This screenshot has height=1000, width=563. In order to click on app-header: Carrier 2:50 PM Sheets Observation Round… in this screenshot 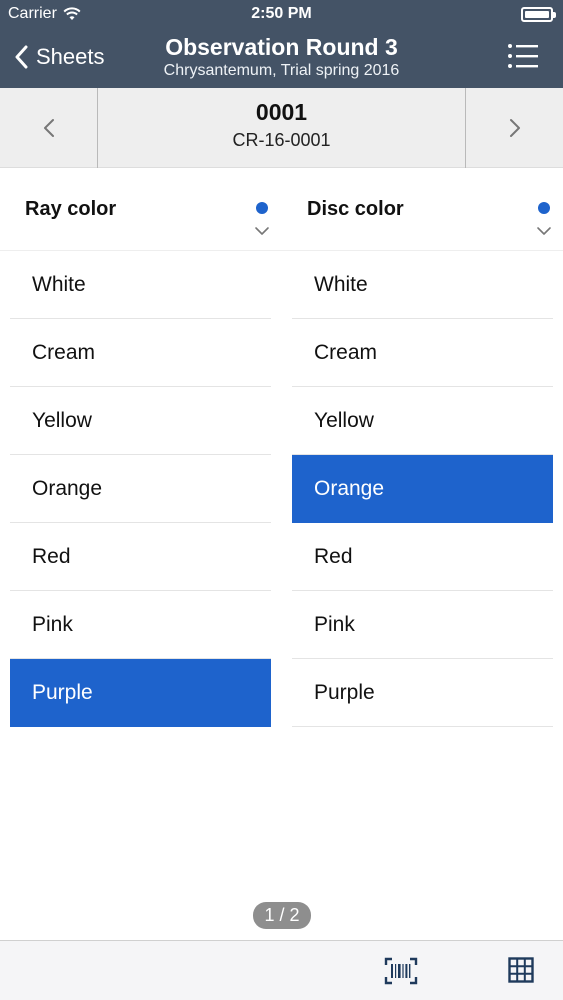, I will do `click(281, 44)`.